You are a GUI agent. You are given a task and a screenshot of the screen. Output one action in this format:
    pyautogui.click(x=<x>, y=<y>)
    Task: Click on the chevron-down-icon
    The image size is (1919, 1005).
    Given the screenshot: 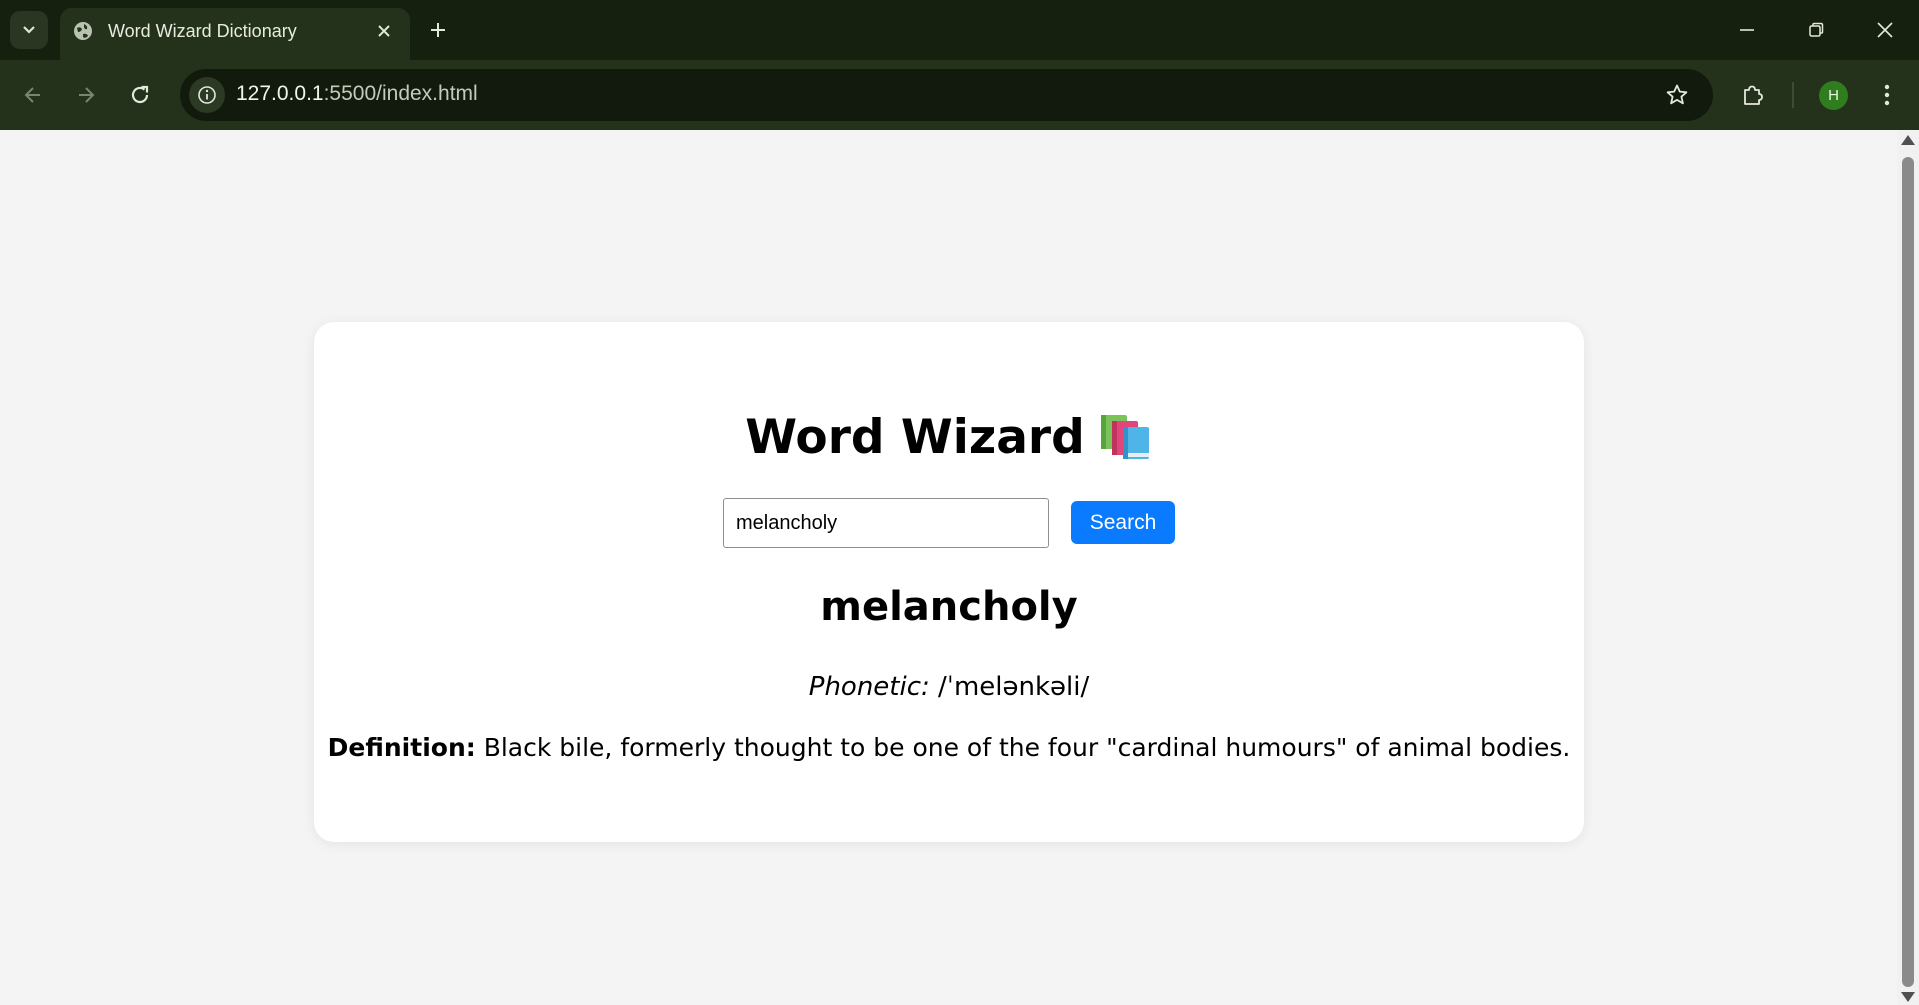 What is the action you would take?
    pyautogui.click(x=29, y=30)
    